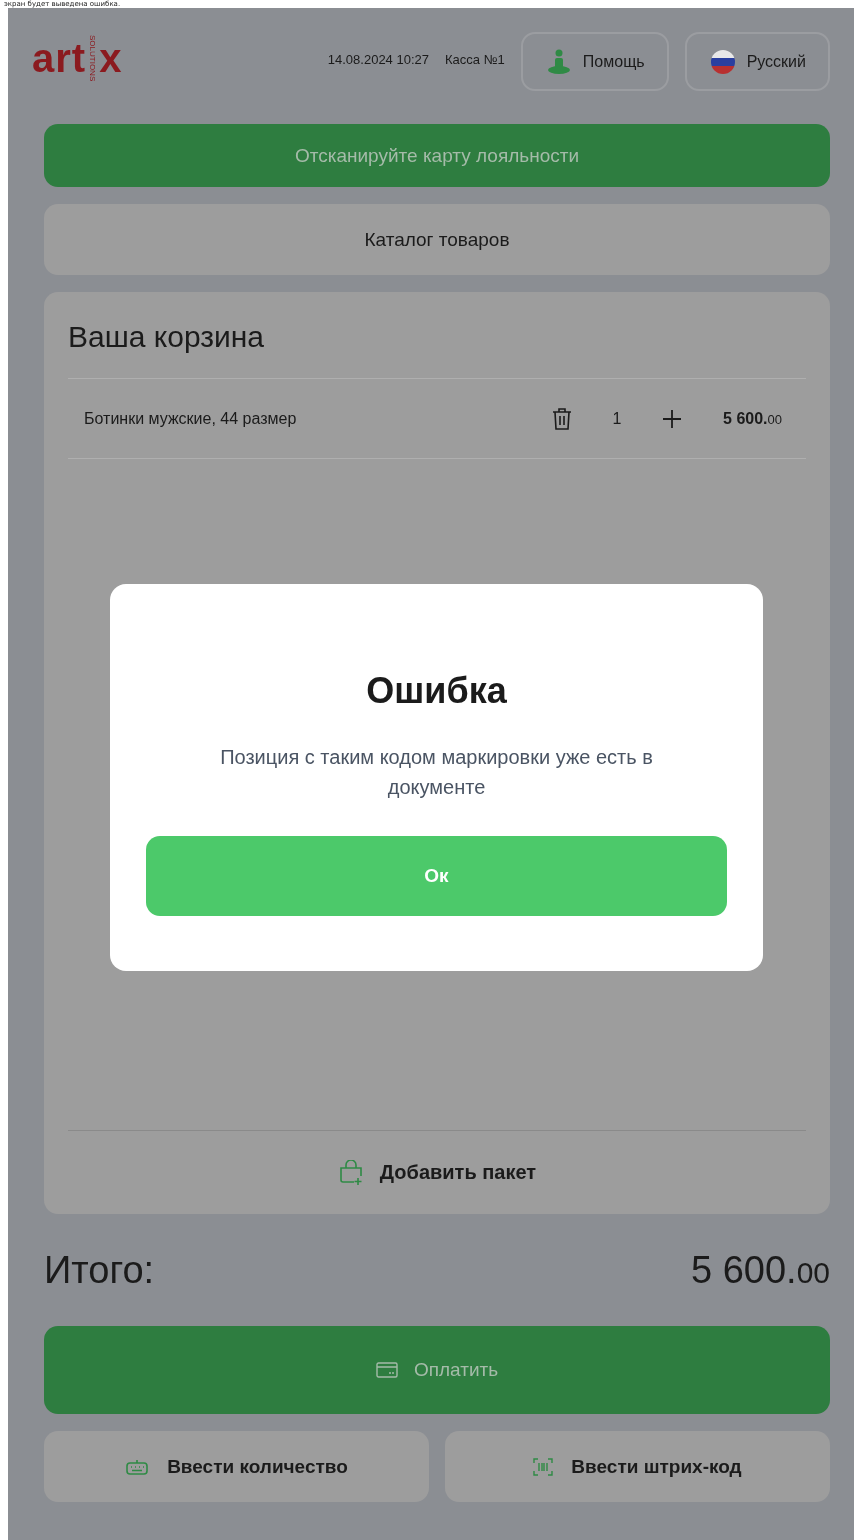  Describe the element at coordinates (562, 418) in the screenshot. I see `trash-icon` at that location.